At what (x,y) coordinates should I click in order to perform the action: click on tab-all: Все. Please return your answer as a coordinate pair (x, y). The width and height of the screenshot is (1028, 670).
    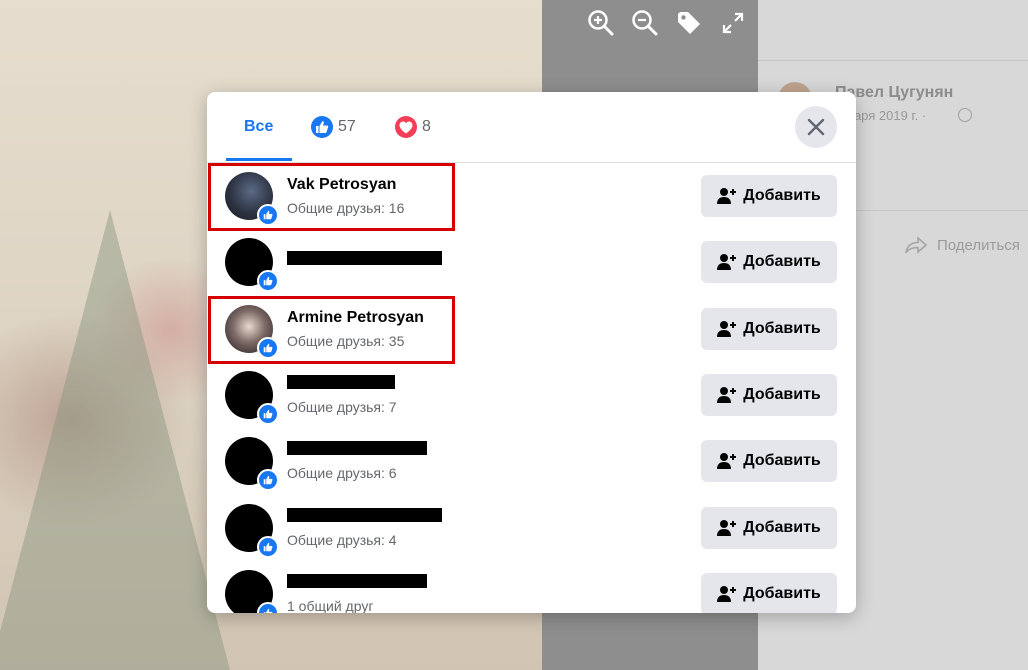
    Looking at the image, I should click on (258, 127).